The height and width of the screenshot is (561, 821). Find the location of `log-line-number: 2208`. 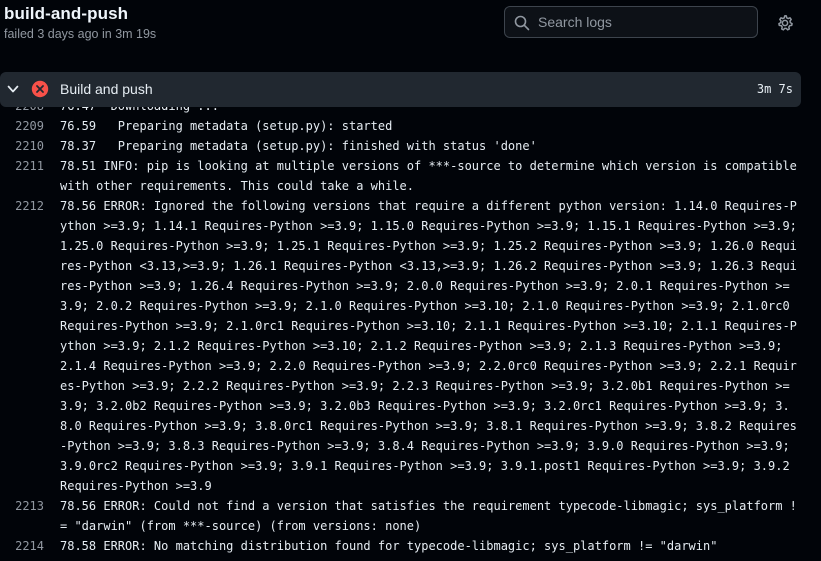

log-line-number: 2208 is located at coordinates (22, 111).